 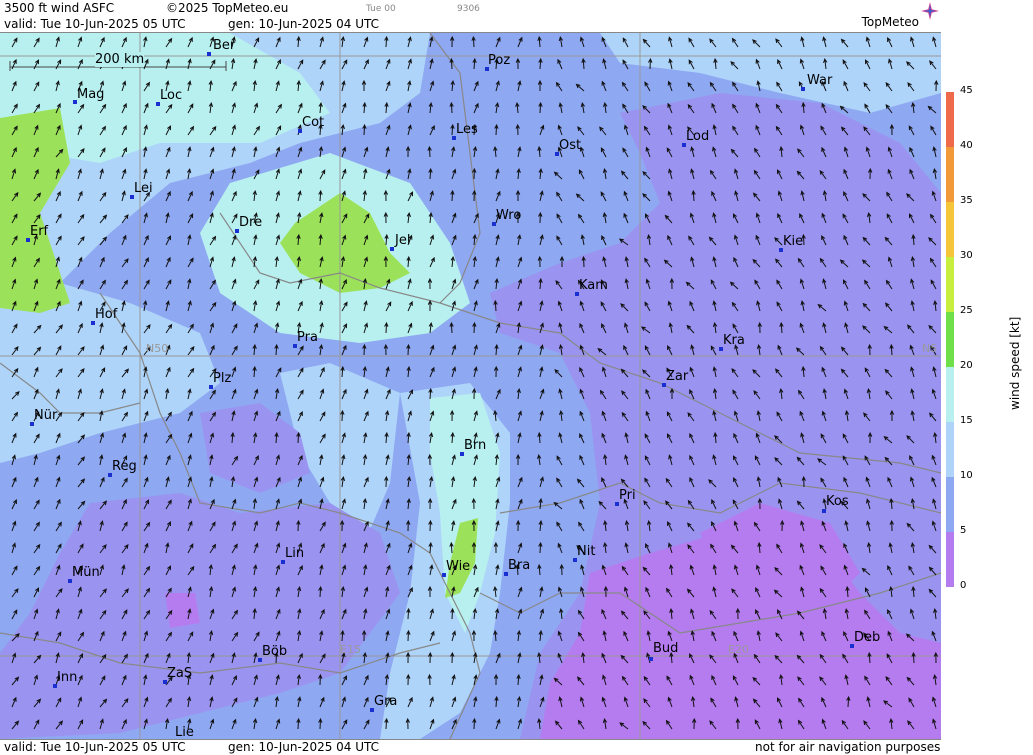 What do you see at coordinates (519, 565) in the screenshot?
I see `city-bra: Bra` at bounding box center [519, 565].